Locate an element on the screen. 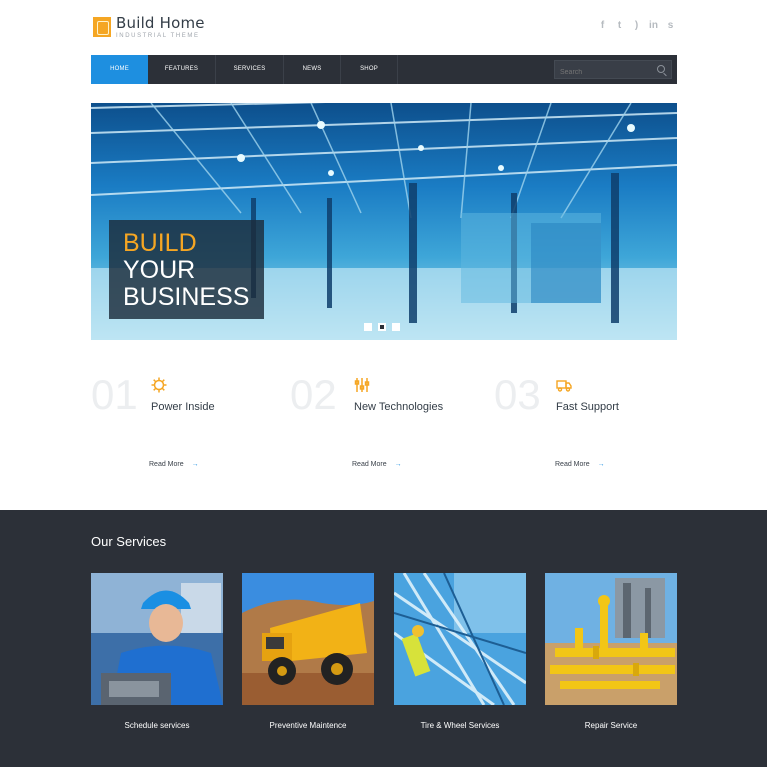 The height and width of the screenshot is (767, 767). feature-number: 03 is located at coordinates (517, 394).